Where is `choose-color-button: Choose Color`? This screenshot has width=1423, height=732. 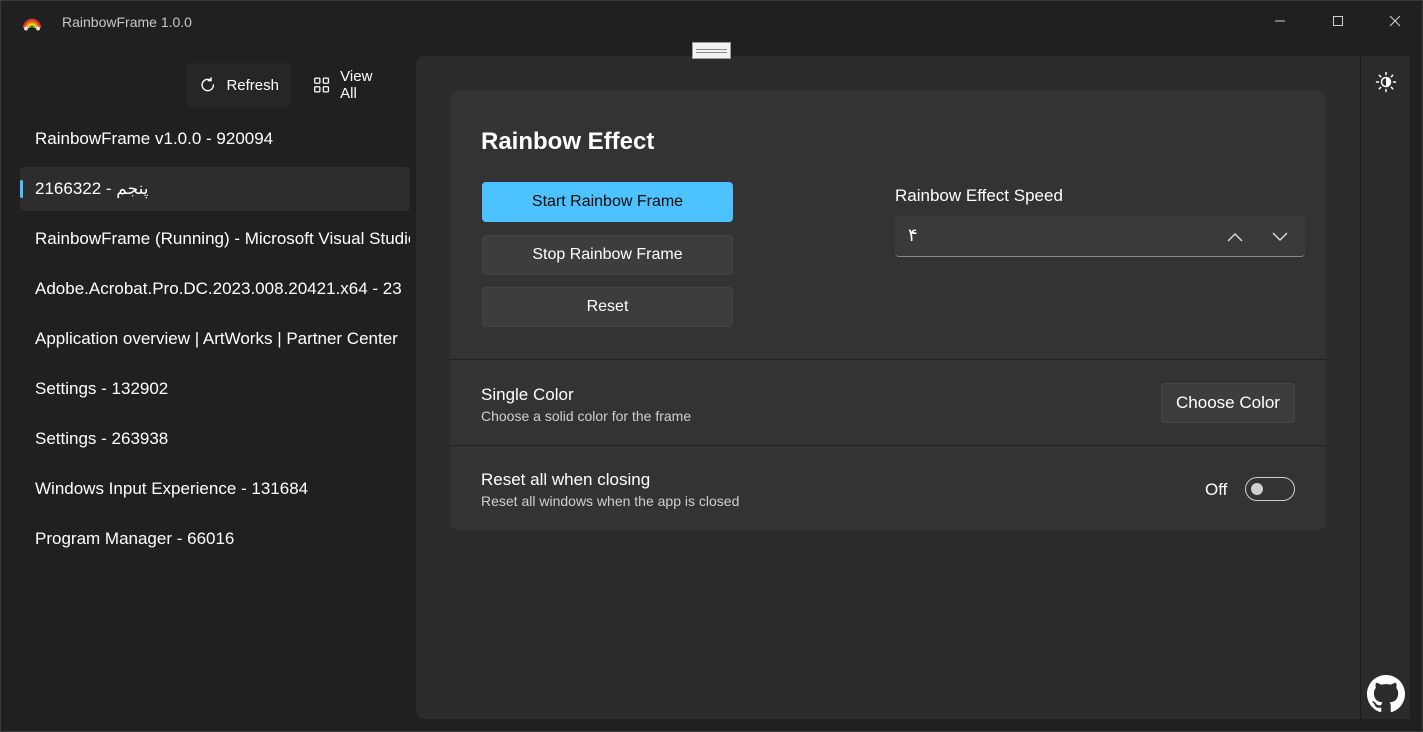 choose-color-button: Choose Color is located at coordinates (1228, 403).